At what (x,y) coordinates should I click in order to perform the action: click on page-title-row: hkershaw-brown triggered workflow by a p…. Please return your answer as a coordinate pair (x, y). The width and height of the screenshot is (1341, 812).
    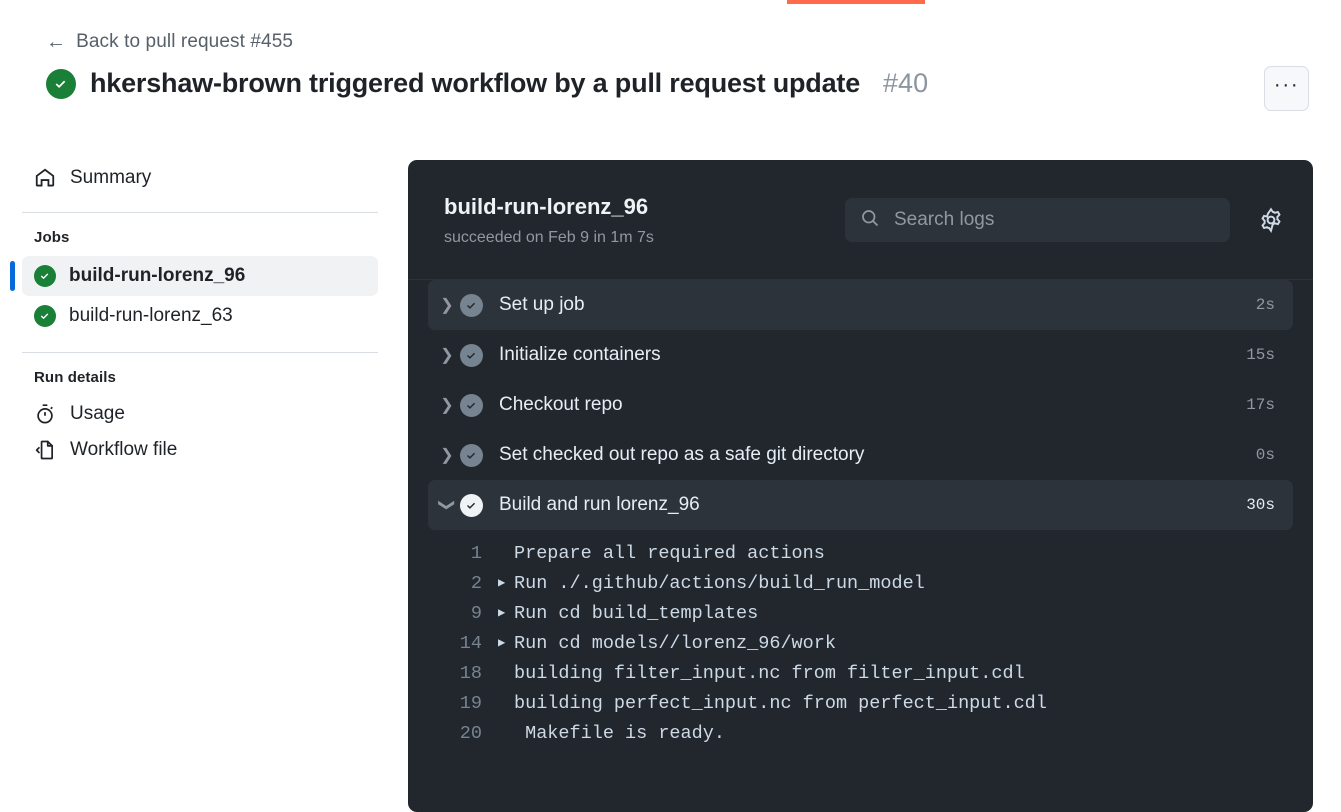
    Looking at the image, I should click on (636, 83).